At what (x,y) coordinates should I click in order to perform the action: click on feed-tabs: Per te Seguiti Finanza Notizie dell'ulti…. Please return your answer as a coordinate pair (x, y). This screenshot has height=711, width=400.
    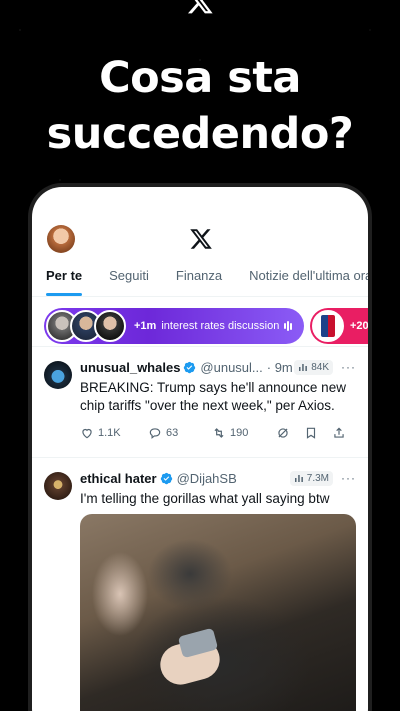
    Looking at the image, I should click on (200, 276).